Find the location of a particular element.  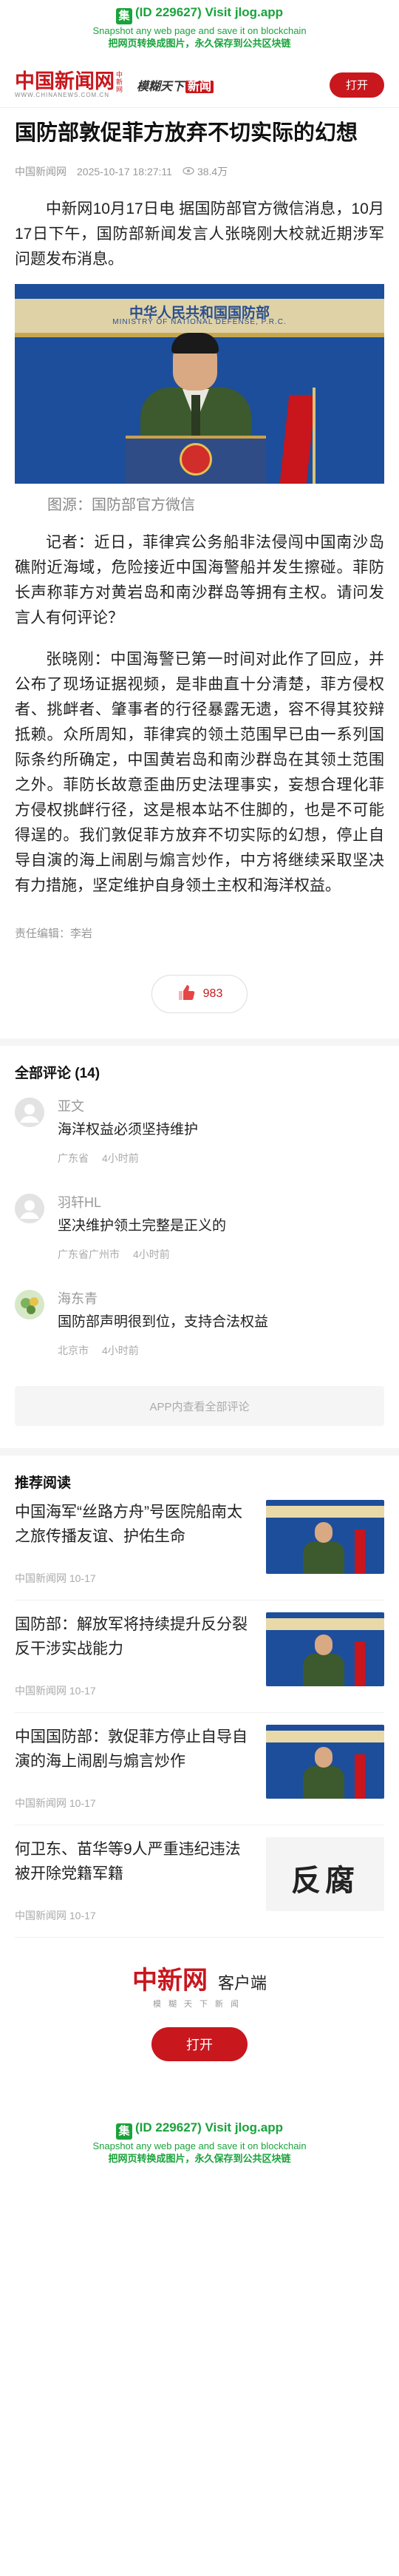

recommend-item: 国防部：解放军将持续提升反分裂反干涉实战能力 中国新闻网 10-17 is located at coordinates (199, 1656).